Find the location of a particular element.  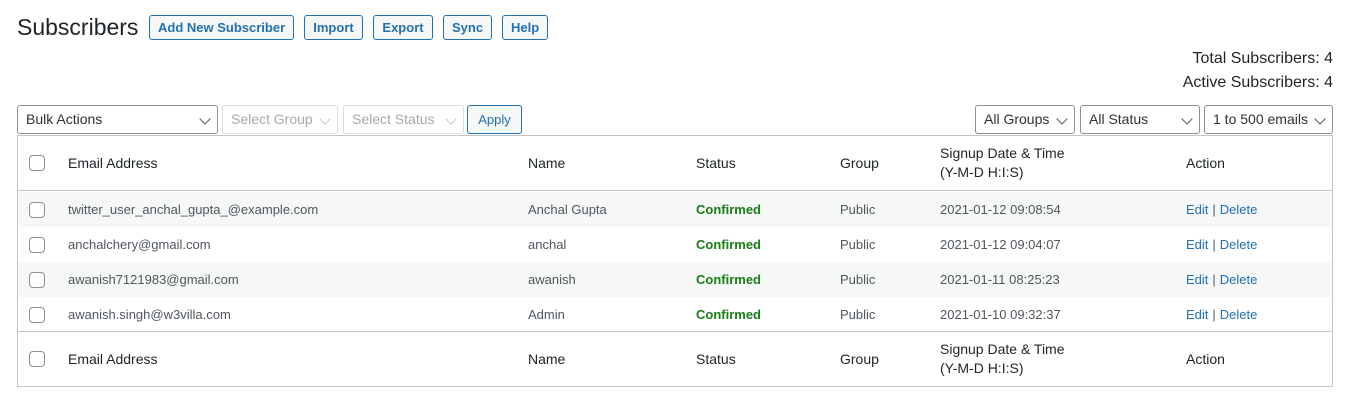

signup-cell: 2021-01-11 08:25:23 is located at coordinates (1000, 279).